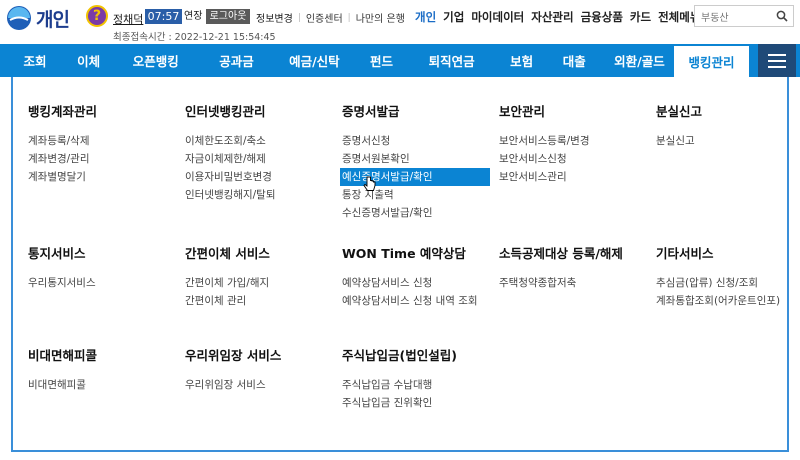  Describe the element at coordinates (416, 110) in the screenshot. I see `group-title: 증명서발급` at that location.